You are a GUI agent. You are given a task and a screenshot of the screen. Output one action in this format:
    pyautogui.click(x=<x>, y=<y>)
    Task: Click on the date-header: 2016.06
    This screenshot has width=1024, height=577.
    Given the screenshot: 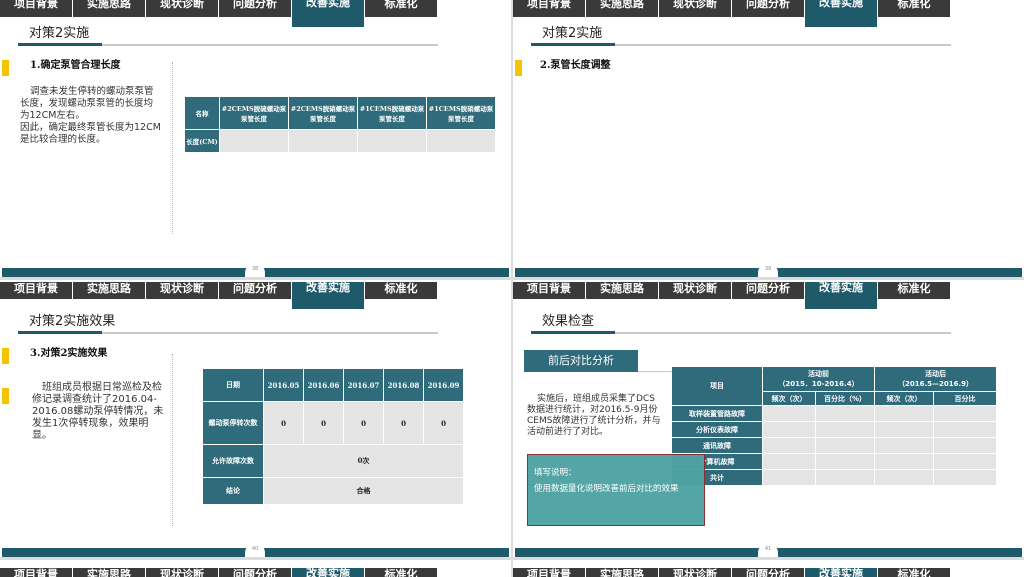 What is the action you would take?
    pyautogui.click(x=323, y=385)
    